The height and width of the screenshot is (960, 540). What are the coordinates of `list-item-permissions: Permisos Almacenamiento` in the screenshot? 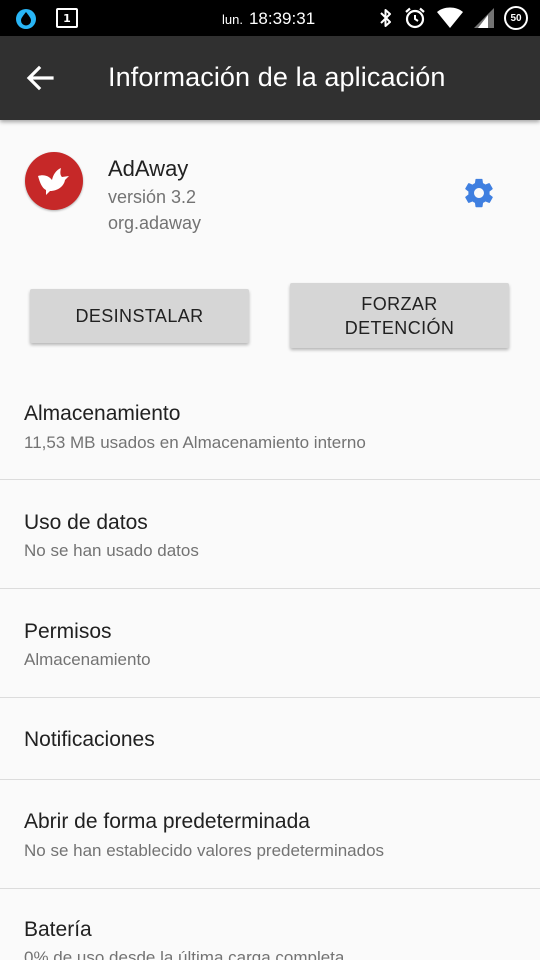 It's located at (270, 643).